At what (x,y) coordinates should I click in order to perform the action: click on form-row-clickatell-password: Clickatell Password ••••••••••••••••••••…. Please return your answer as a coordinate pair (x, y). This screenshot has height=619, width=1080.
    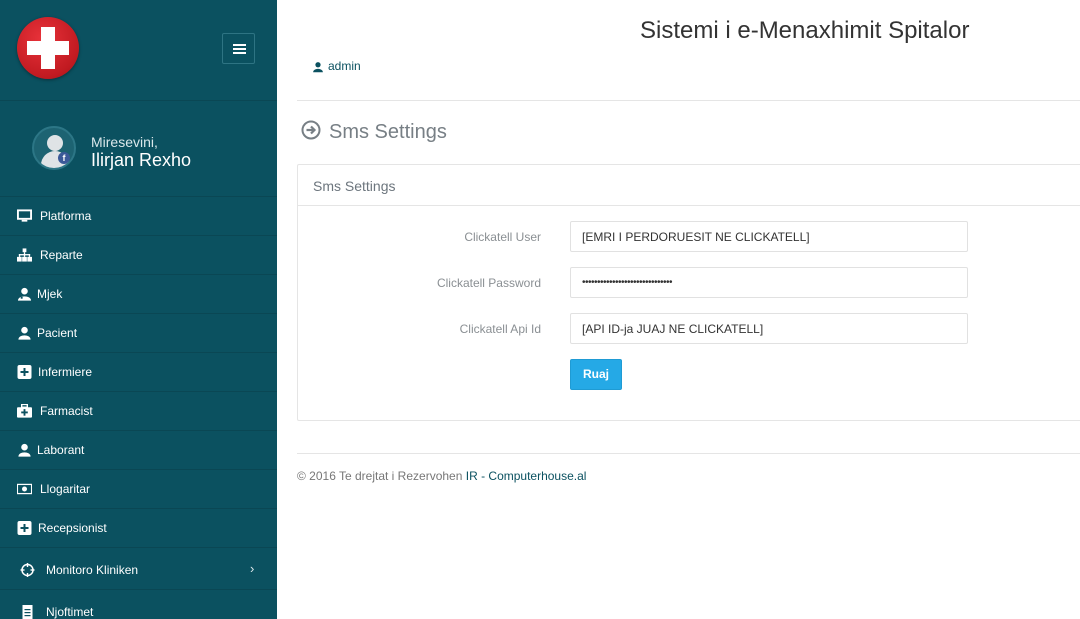
    Looking at the image, I should click on (689, 283).